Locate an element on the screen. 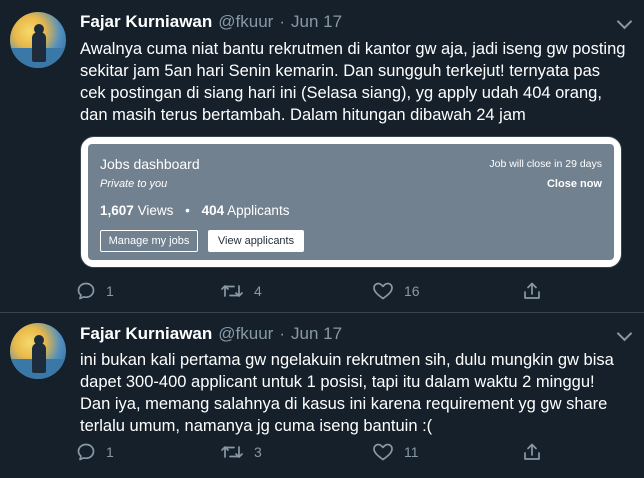 This screenshot has height=478, width=644. like-count: 11 is located at coordinates (411, 452).